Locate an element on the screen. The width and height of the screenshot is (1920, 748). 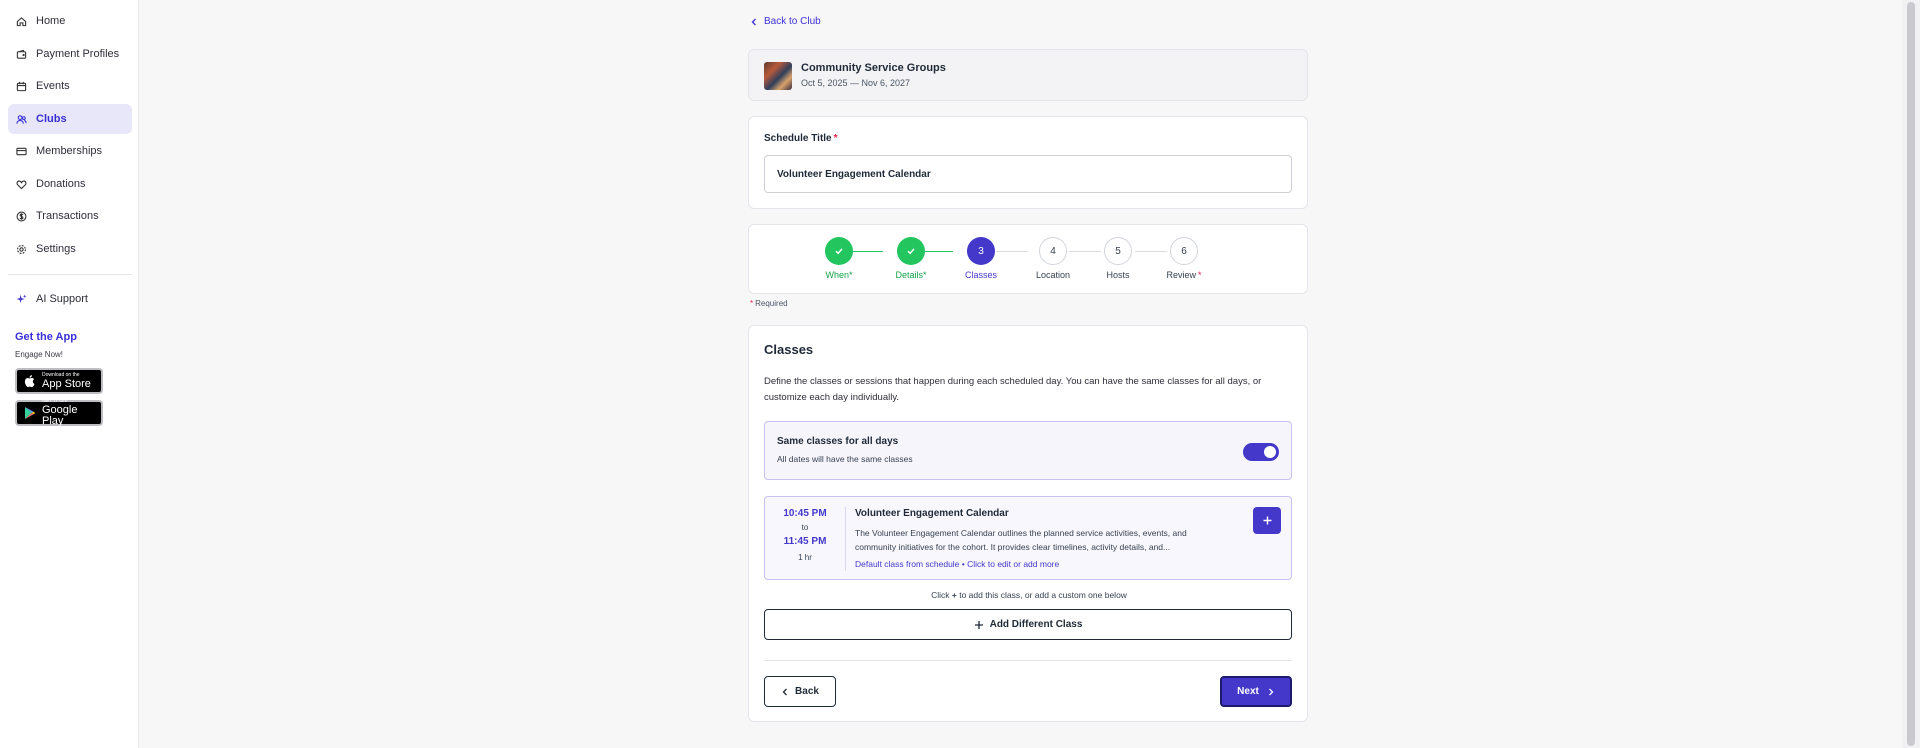
sidebar-item-transactions: Transactions is located at coordinates (70, 216).